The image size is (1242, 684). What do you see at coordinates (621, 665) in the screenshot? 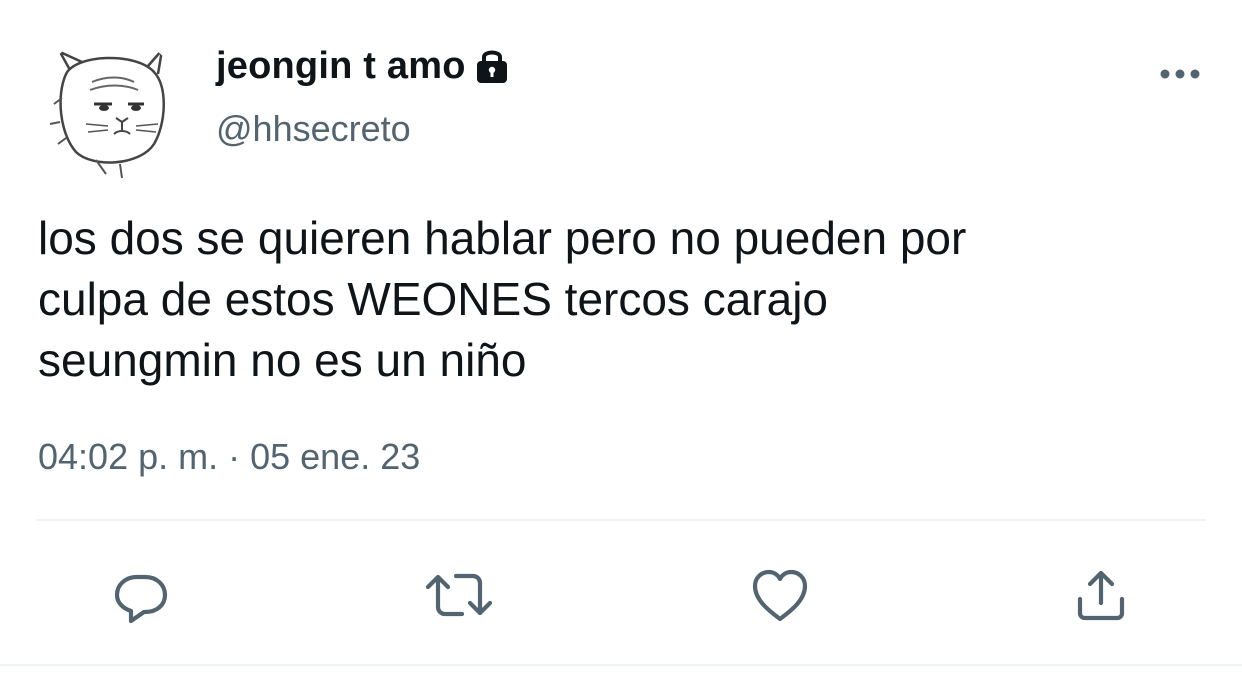
I see `bottom-divider` at bounding box center [621, 665].